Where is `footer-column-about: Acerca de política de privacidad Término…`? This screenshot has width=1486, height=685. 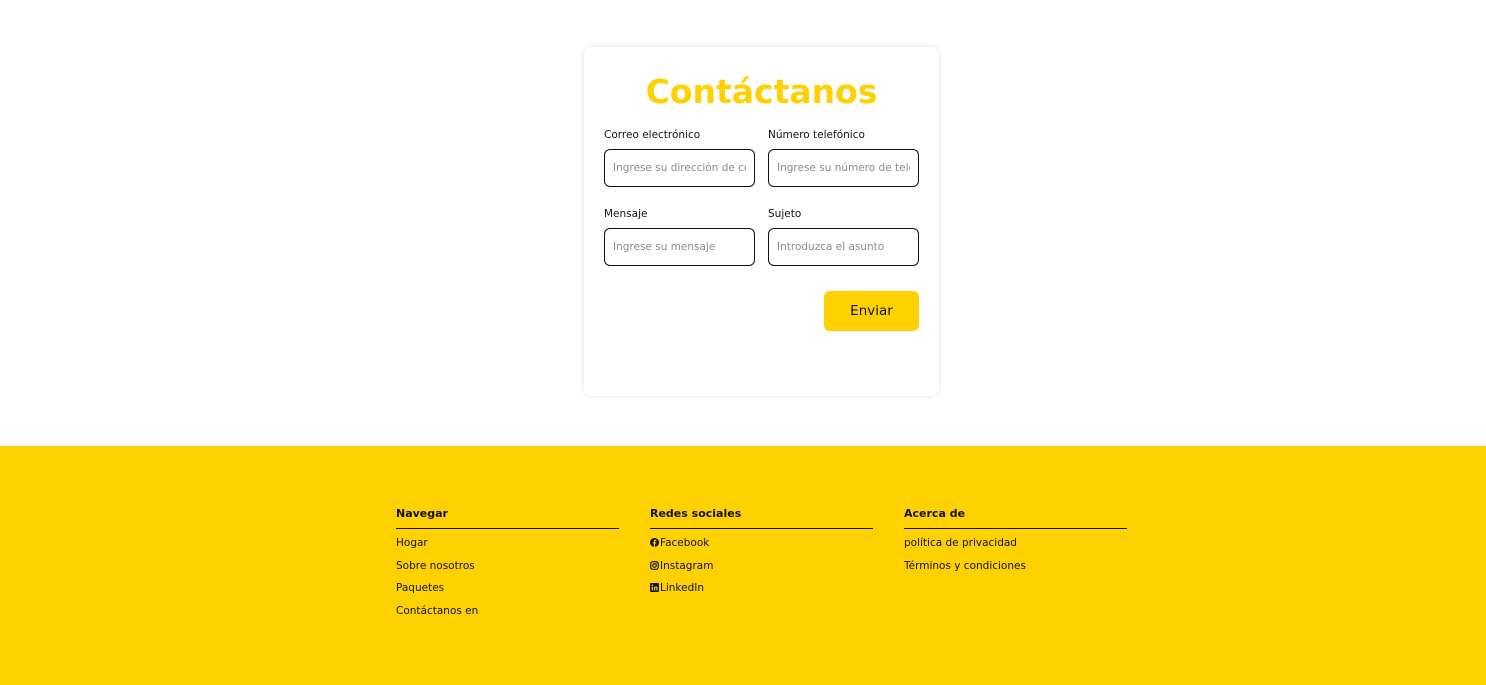
footer-column-about: Acerca de política de privacidad Término… is located at coordinates (1015, 543).